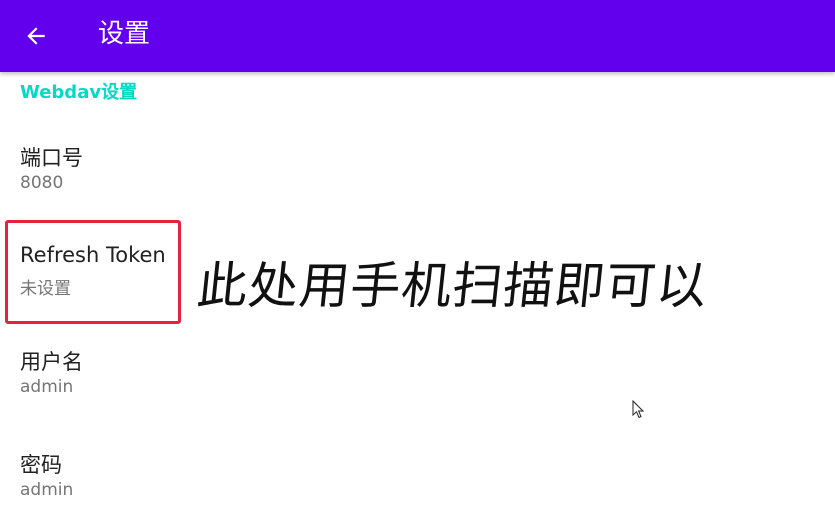 This screenshot has width=835, height=516. Describe the element at coordinates (417, 36) in the screenshot. I see `app-bar: 设置` at that location.